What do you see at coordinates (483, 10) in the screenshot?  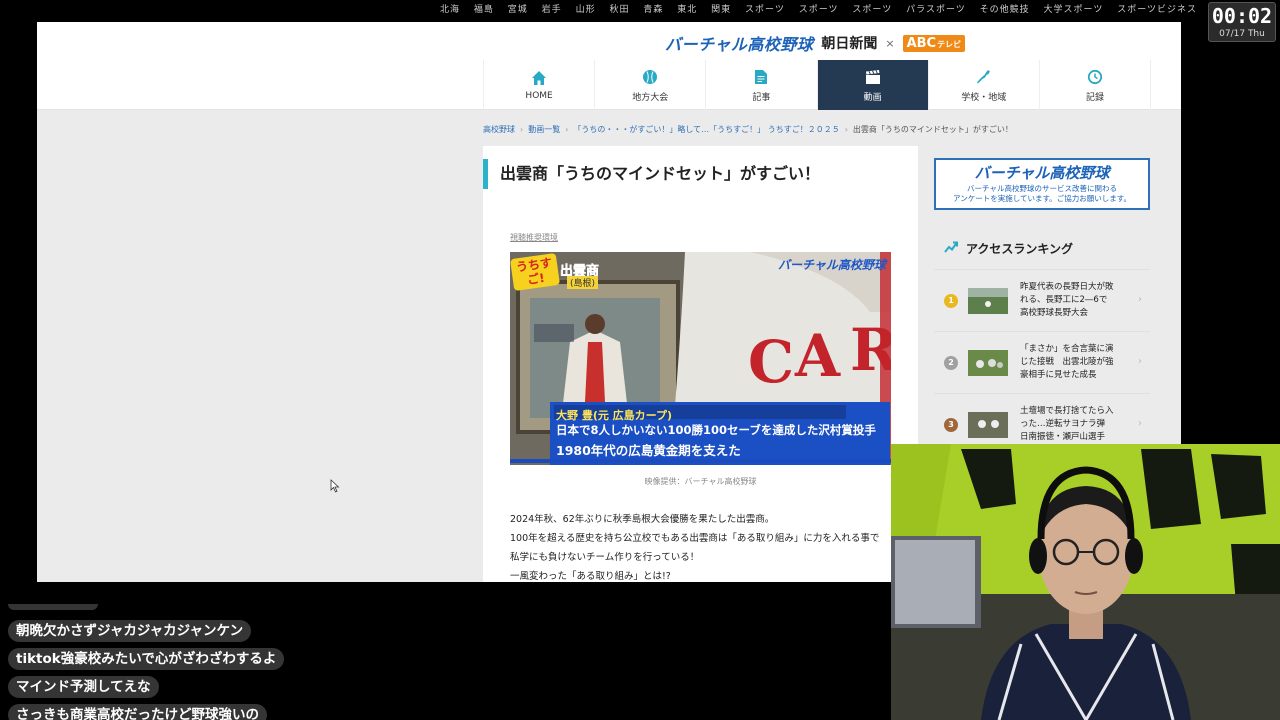 I see `ticker-item: 福島` at bounding box center [483, 10].